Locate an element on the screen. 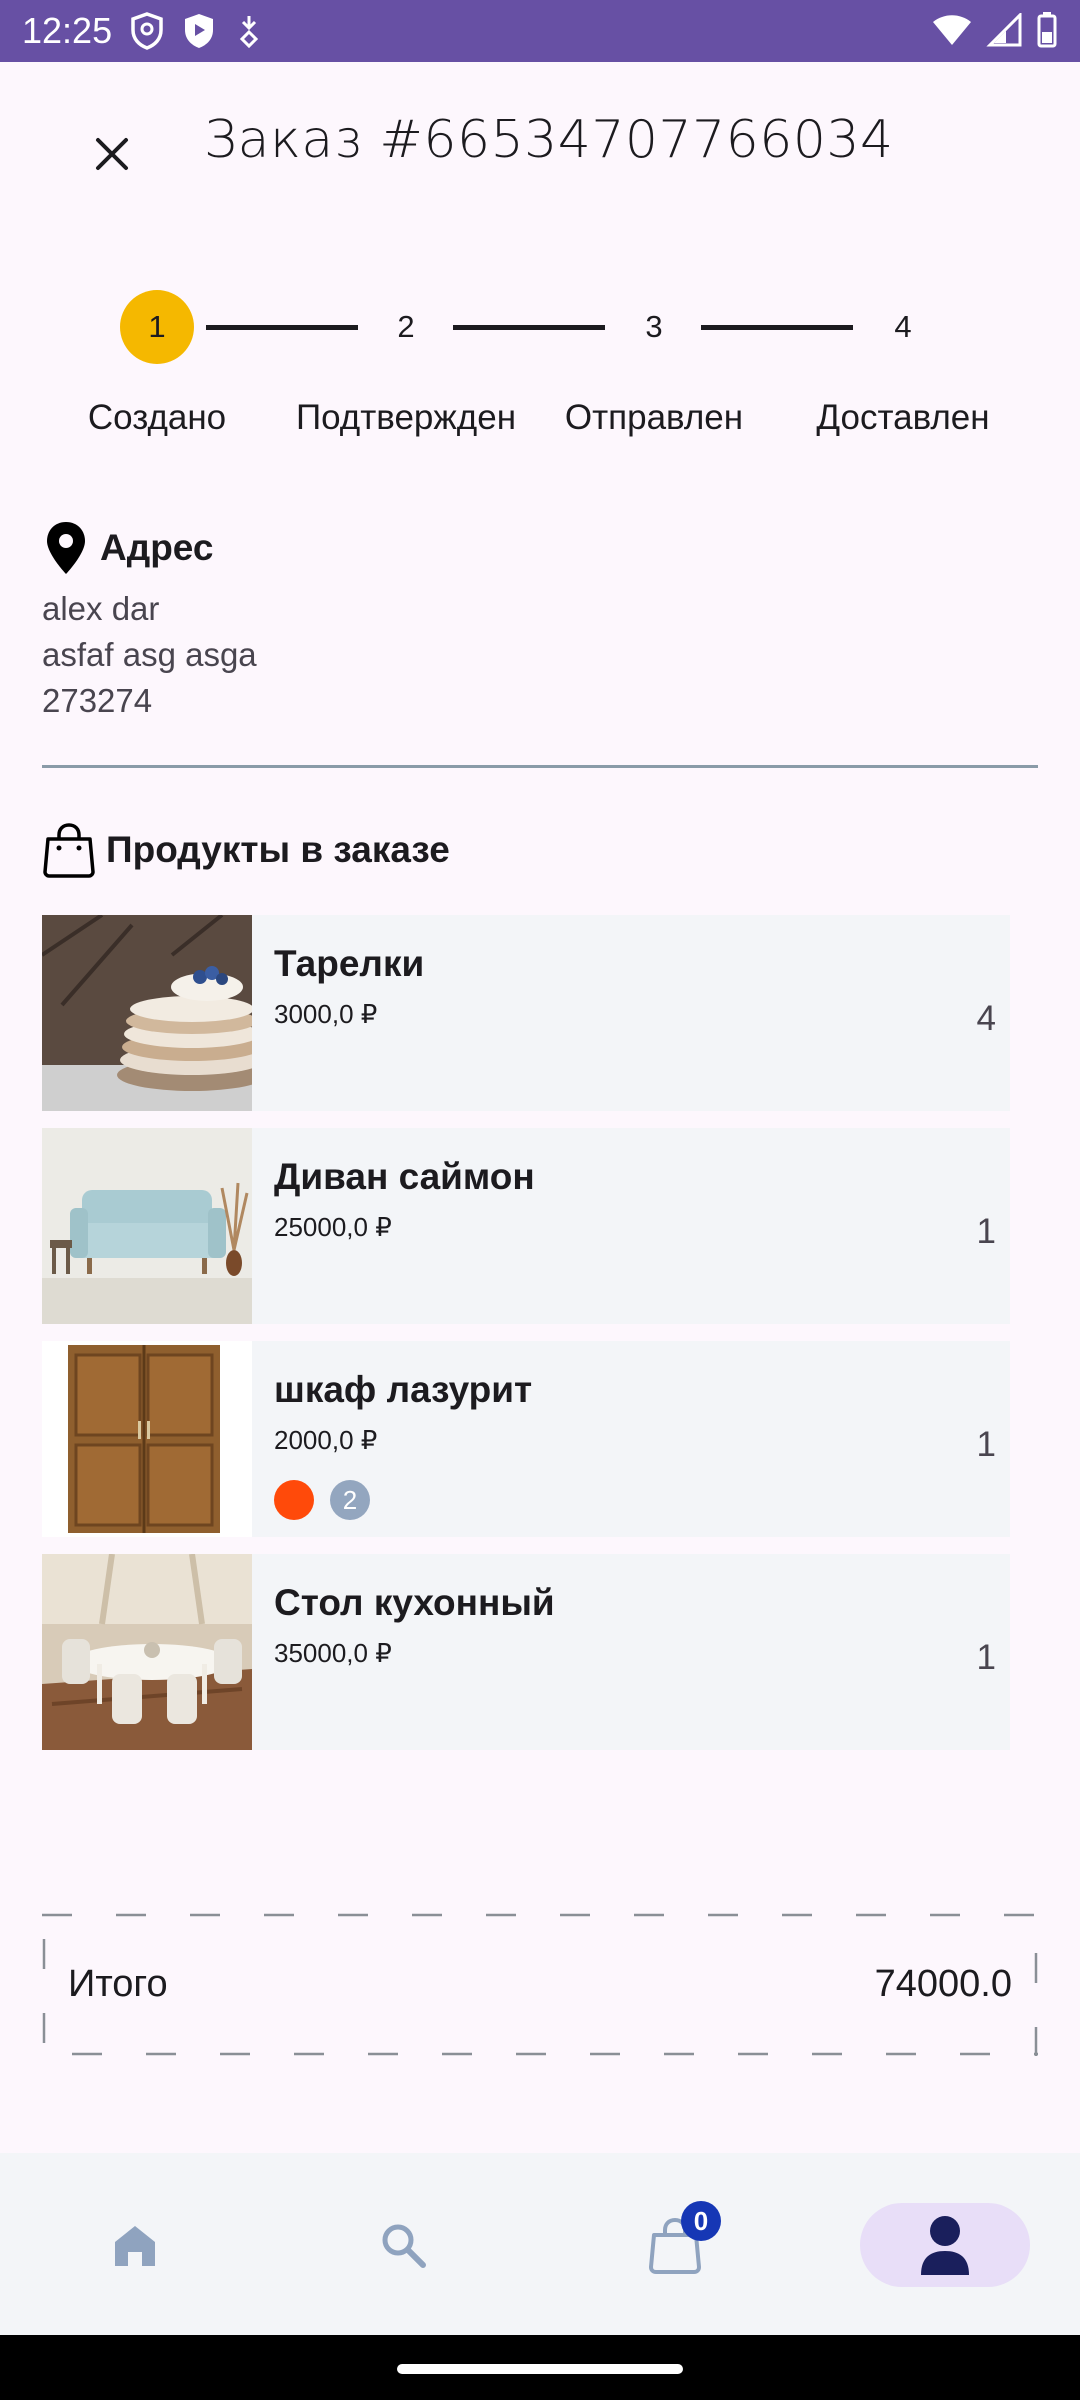 This screenshot has width=1080, height=2400. search-icon is located at coordinates (404, 2246).